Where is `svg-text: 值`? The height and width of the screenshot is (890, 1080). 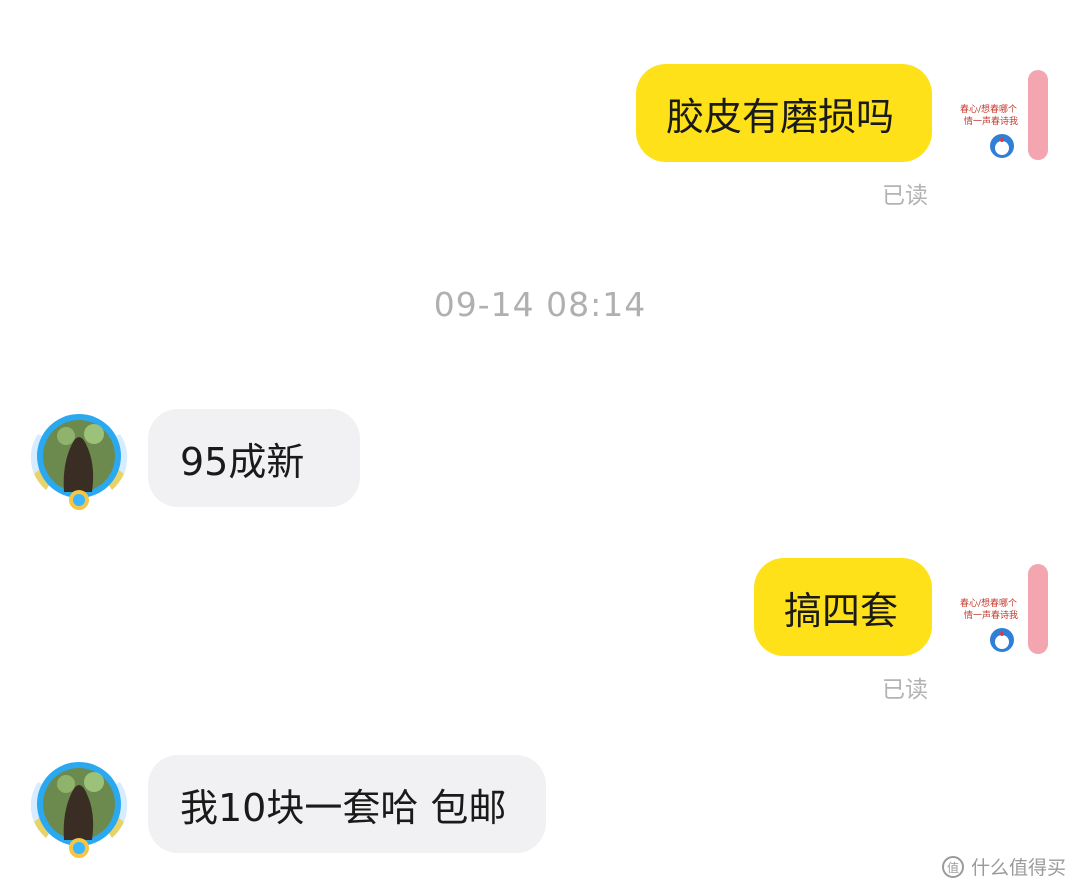 svg-text: 值 is located at coordinates (953, 867).